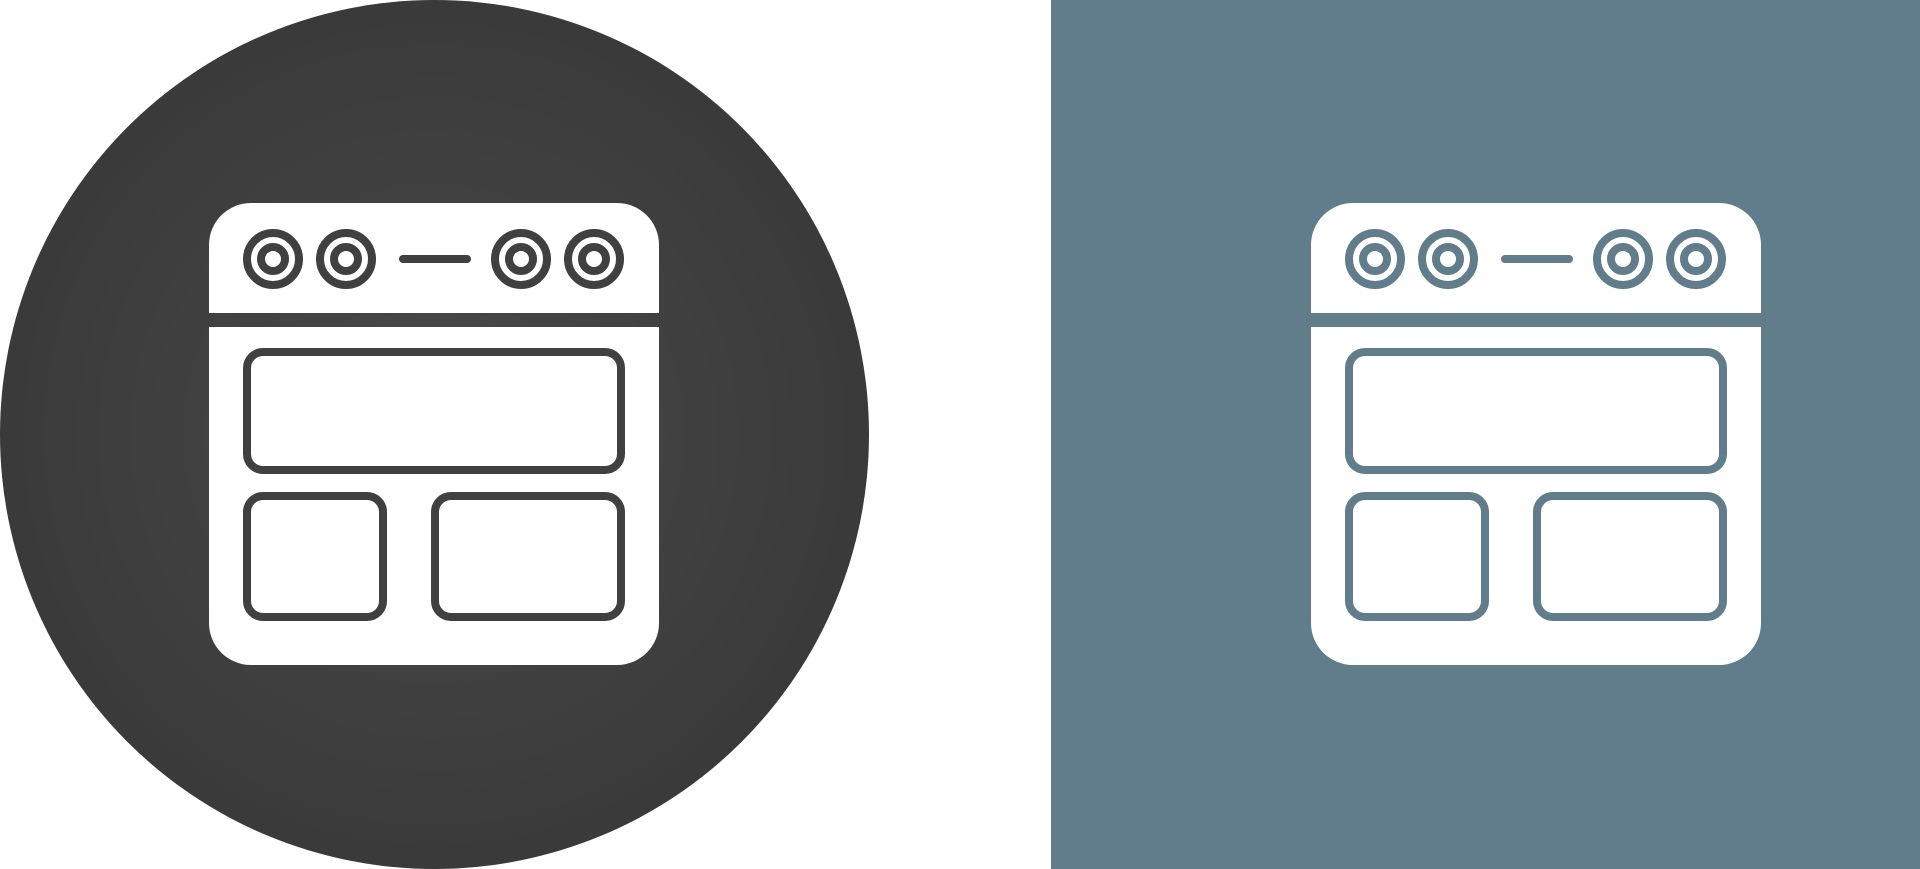 The image size is (1920, 869). I want to click on browser-layout-icon-dark, so click(434, 434).